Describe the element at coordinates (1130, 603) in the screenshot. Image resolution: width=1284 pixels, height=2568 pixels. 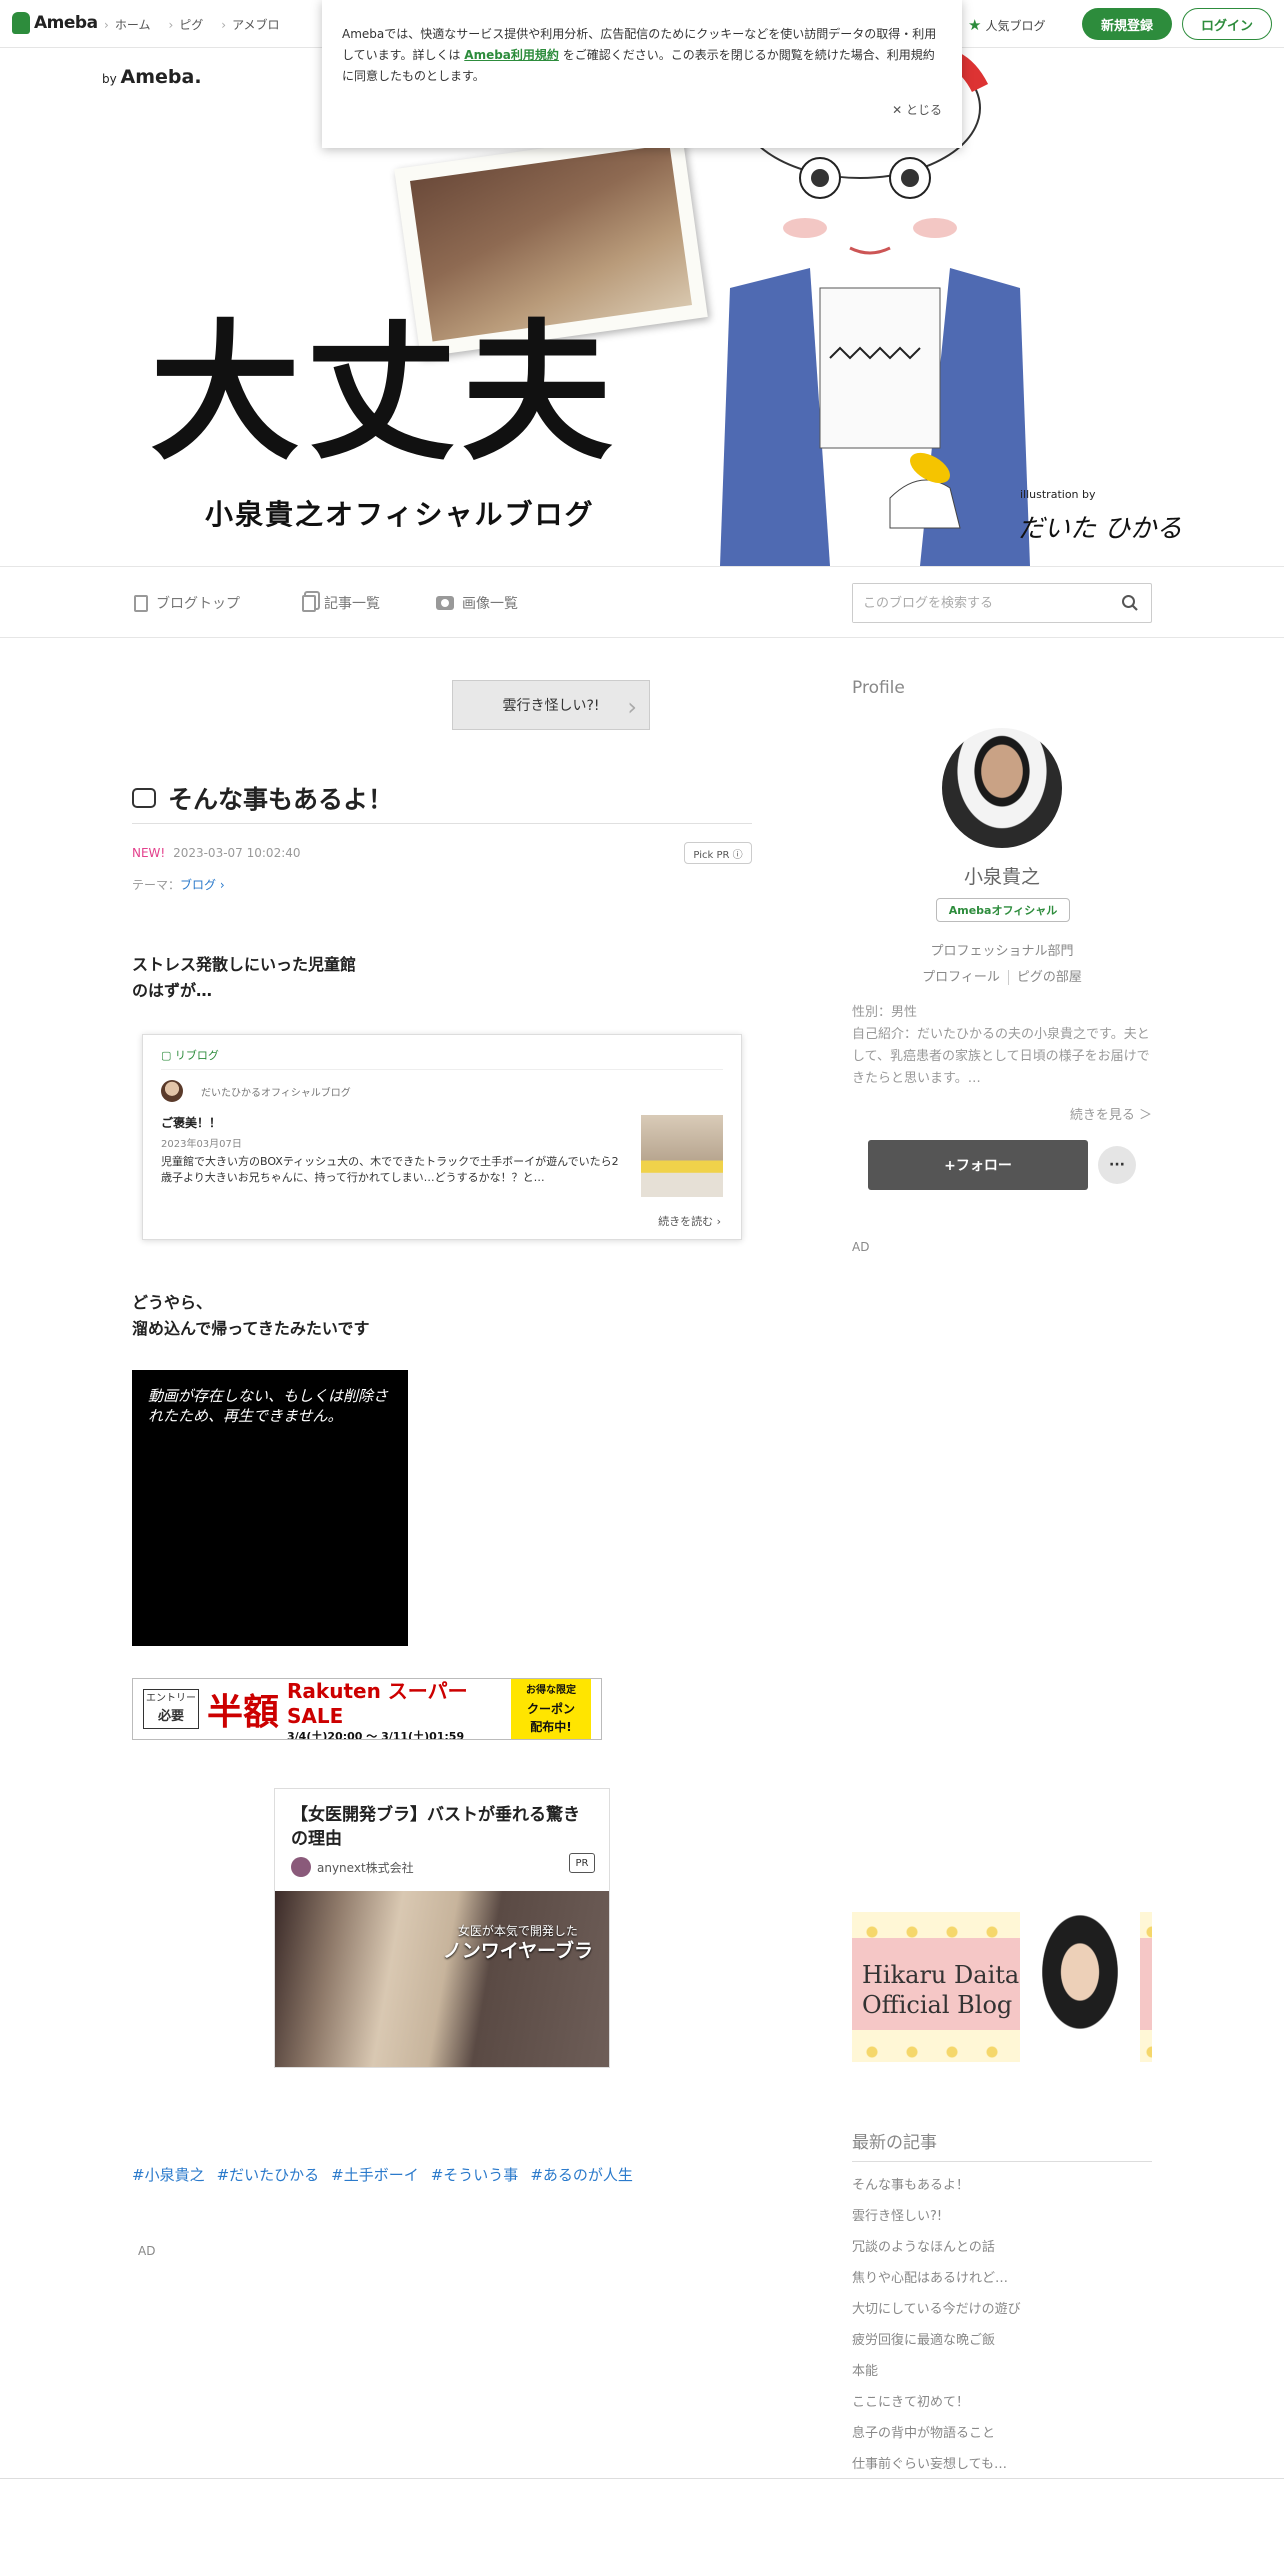
I see `search-icon` at that location.